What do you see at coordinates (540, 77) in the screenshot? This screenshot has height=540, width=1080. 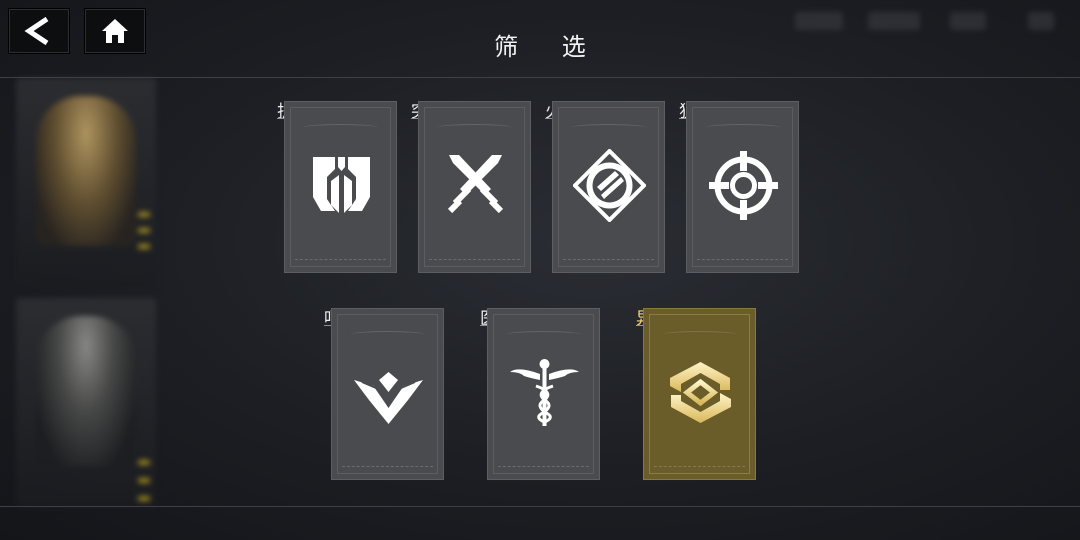 I see `header-divider` at bounding box center [540, 77].